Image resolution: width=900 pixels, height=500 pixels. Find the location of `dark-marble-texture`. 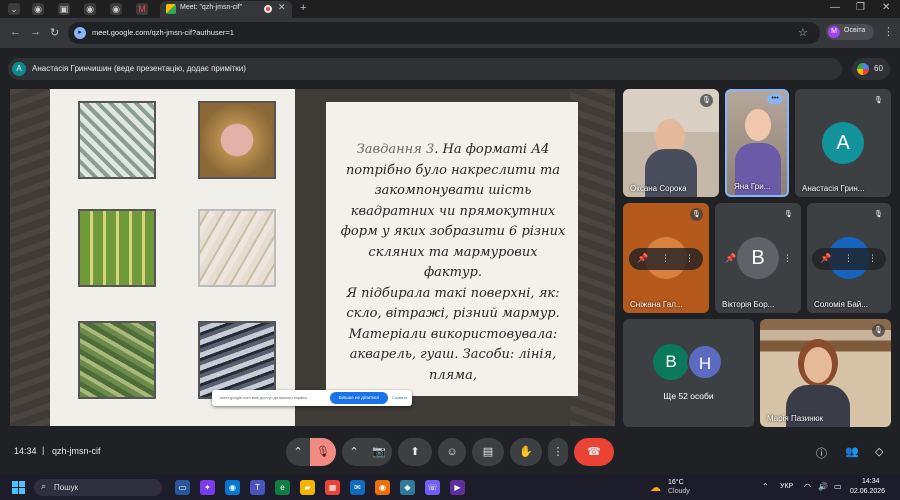

dark-marble-texture is located at coordinates (237, 360).